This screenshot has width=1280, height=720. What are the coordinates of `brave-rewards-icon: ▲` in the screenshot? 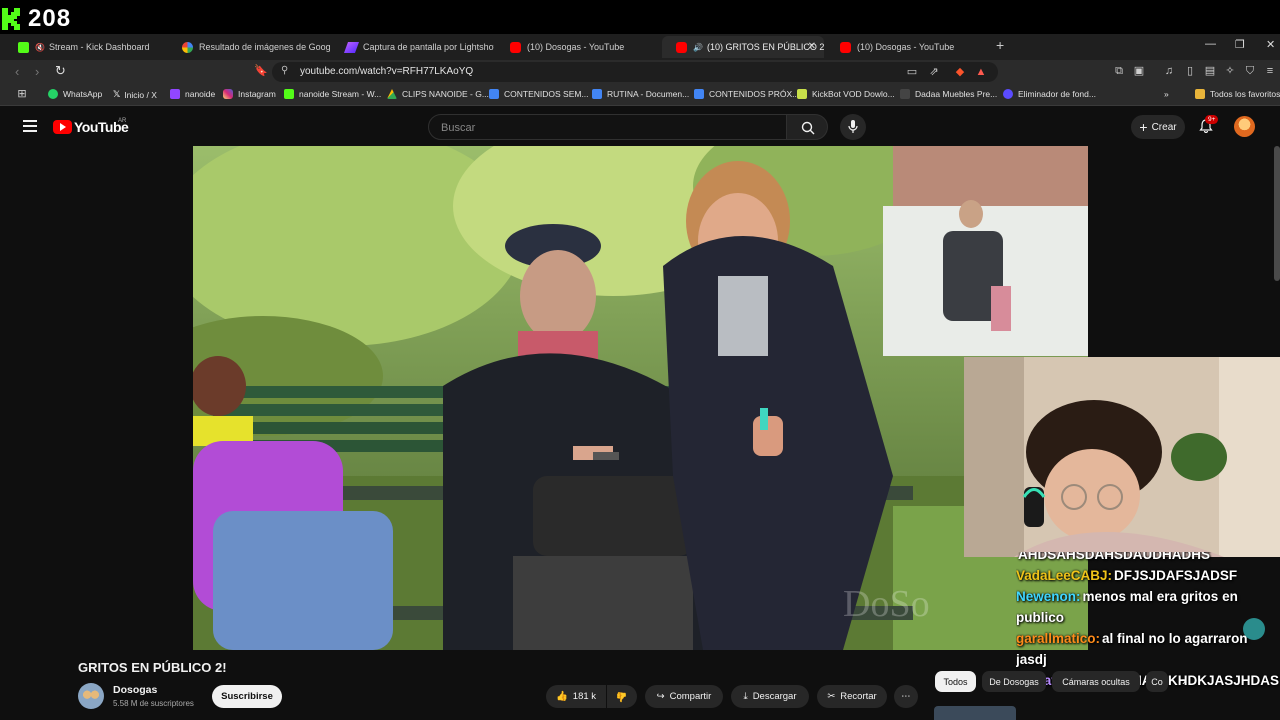 It's located at (981, 72).